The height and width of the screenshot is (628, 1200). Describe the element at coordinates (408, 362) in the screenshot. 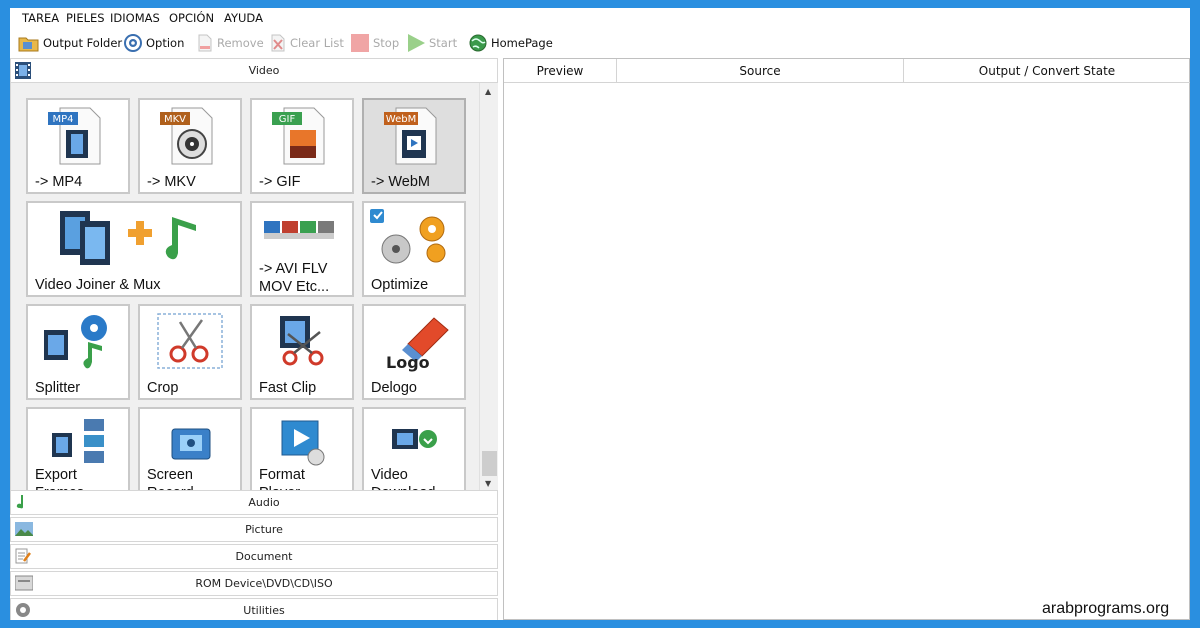

I see `delogo-logo-text: Logo` at that location.